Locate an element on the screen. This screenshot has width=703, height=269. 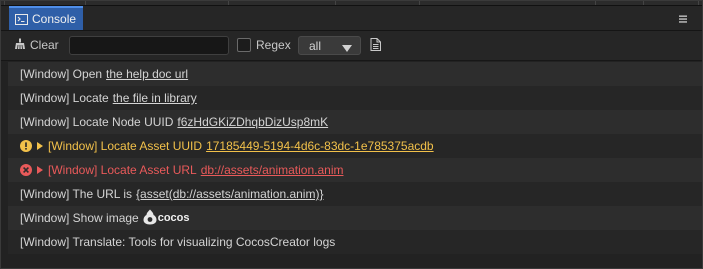
log-list-empty-area is located at coordinates (355, 261).